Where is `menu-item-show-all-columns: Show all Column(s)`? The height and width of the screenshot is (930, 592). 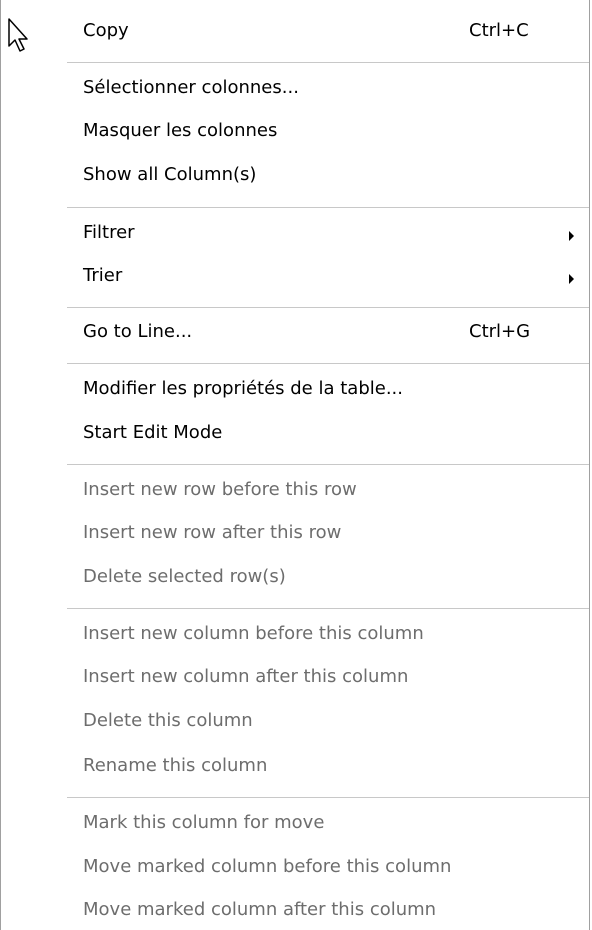 menu-item-show-all-columns: Show all Column(s) is located at coordinates (295, 177).